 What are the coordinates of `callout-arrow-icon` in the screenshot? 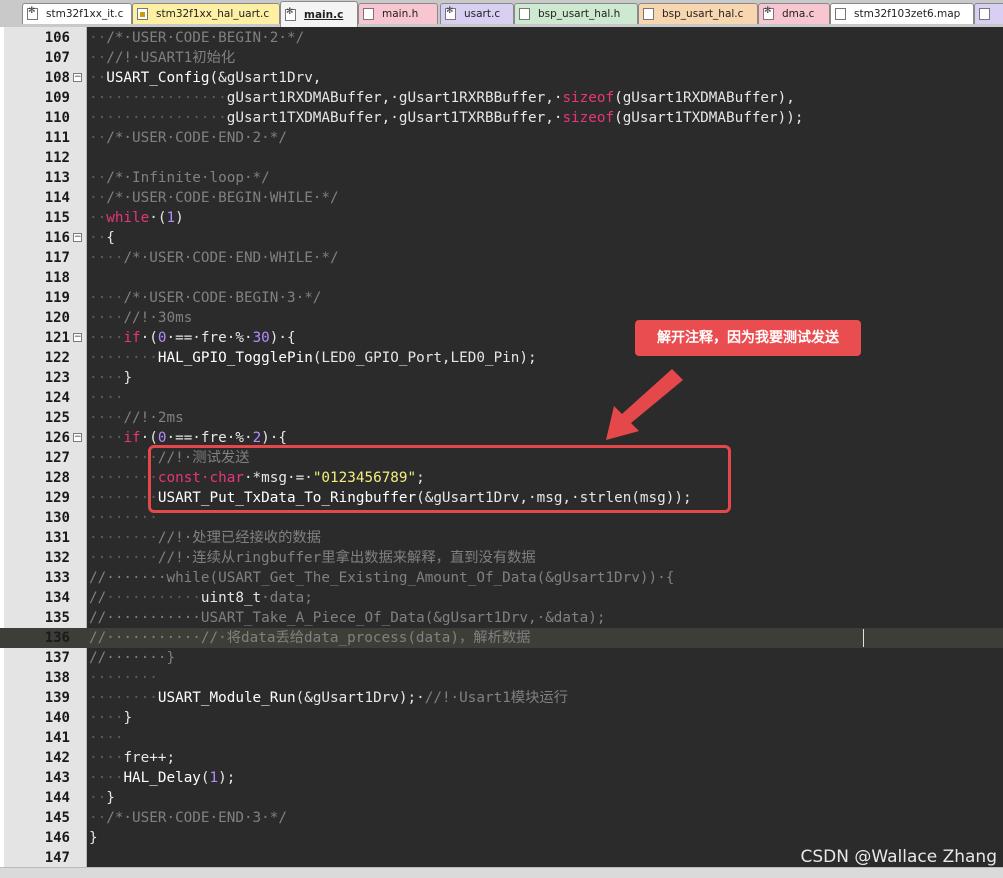 It's located at (644, 404).